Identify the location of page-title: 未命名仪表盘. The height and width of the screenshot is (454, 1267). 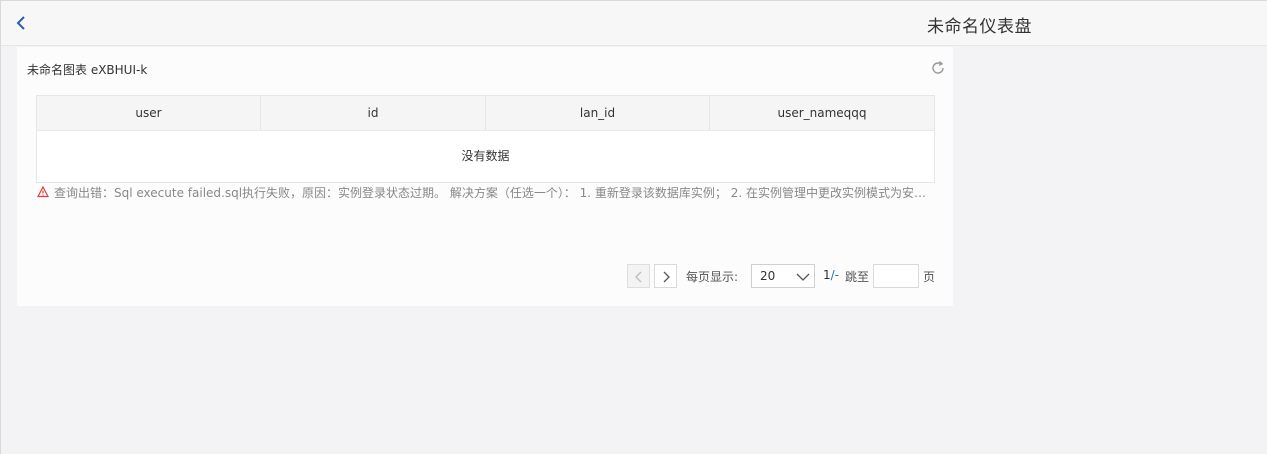
(979, 27).